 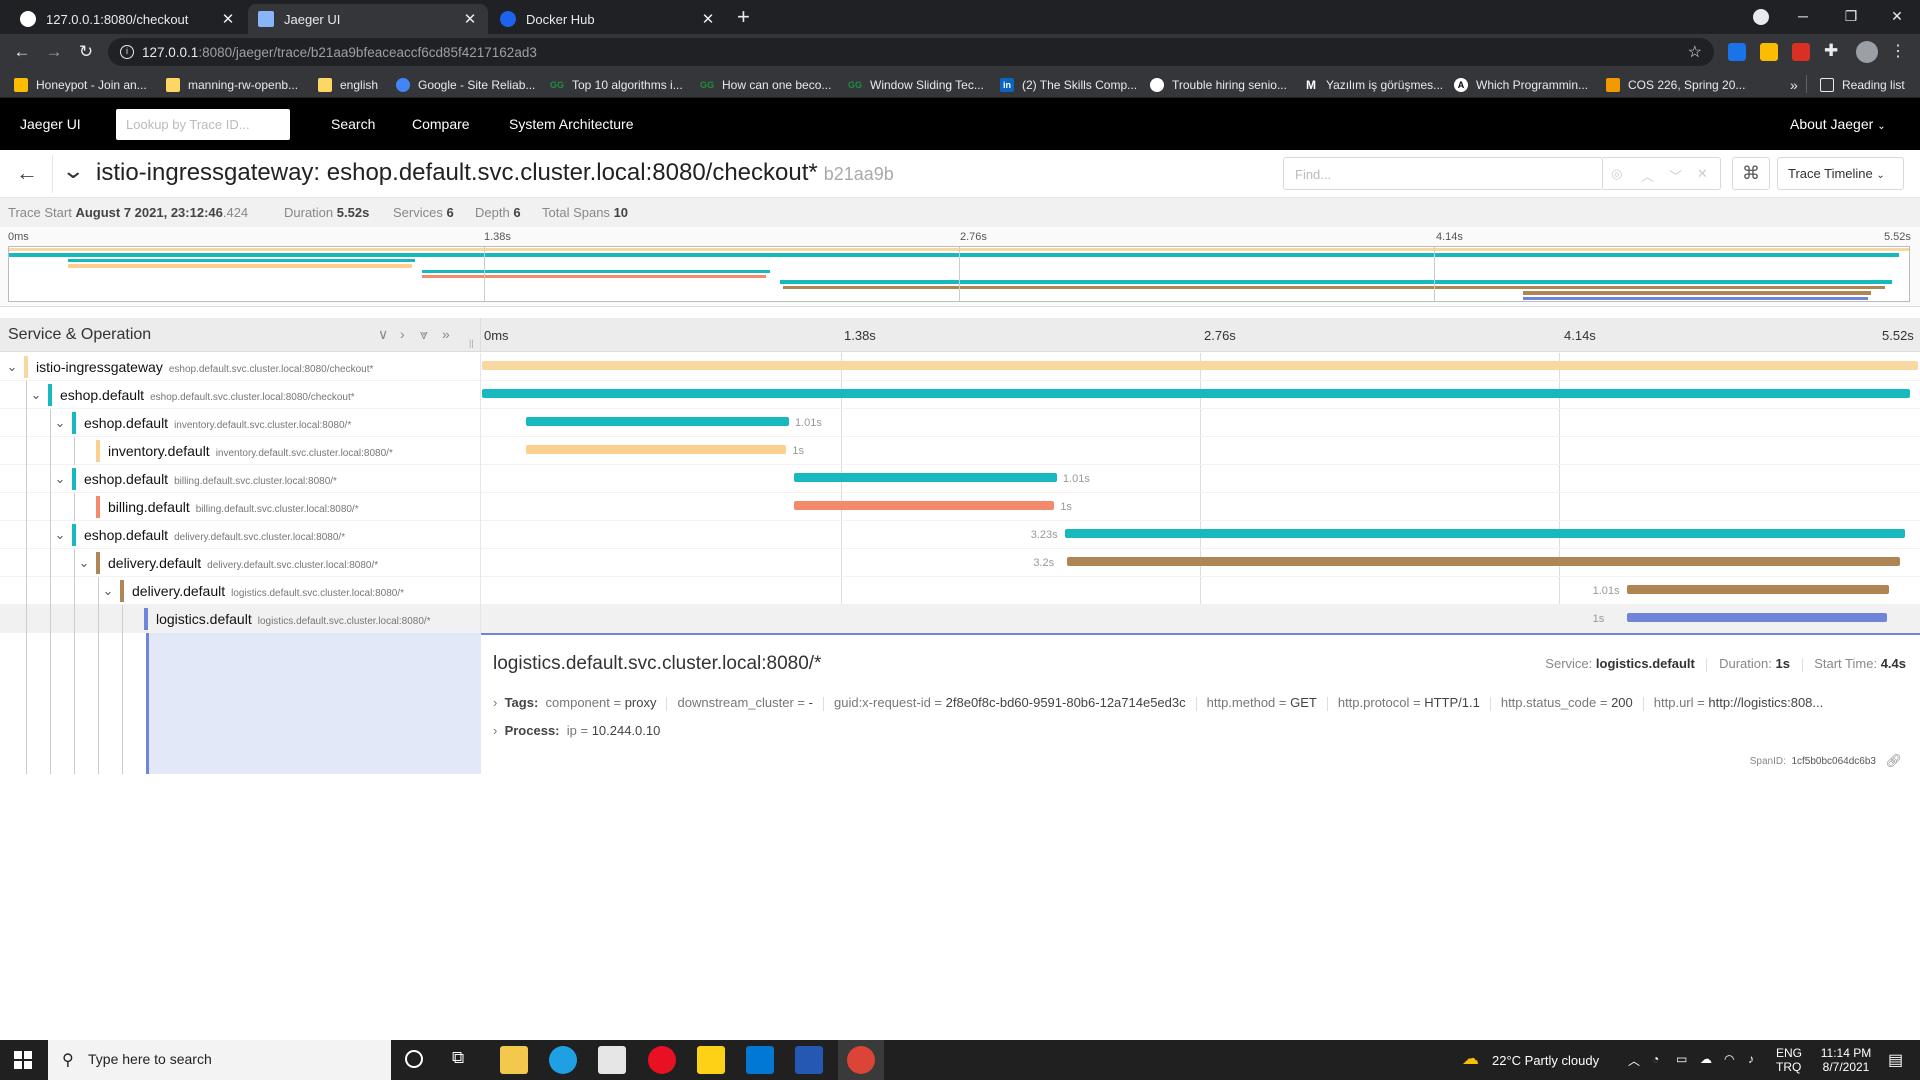 What do you see at coordinates (471, 343) in the screenshot?
I see `resize-handle-icon: ||` at bounding box center [471, 343].